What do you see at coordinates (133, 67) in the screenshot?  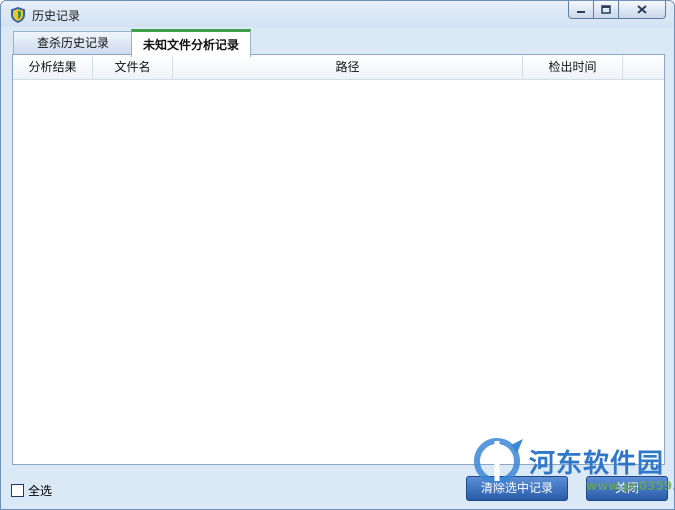 I see `column-header-filename: 文件名` at bounding box center [133, 67].